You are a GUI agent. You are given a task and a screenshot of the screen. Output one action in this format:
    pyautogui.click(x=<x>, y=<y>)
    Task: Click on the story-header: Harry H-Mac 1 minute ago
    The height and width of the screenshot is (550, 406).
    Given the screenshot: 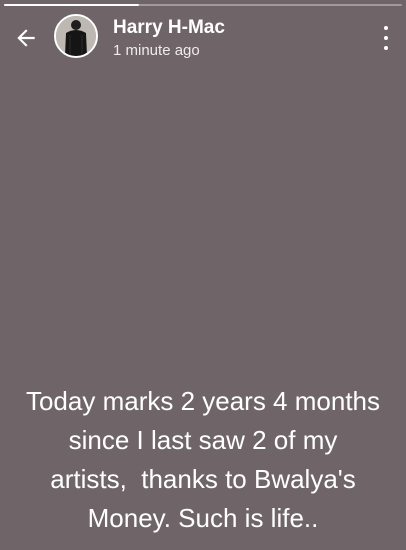 What is the action you would take?
    pyautogui.click(x=203, y=38)
    